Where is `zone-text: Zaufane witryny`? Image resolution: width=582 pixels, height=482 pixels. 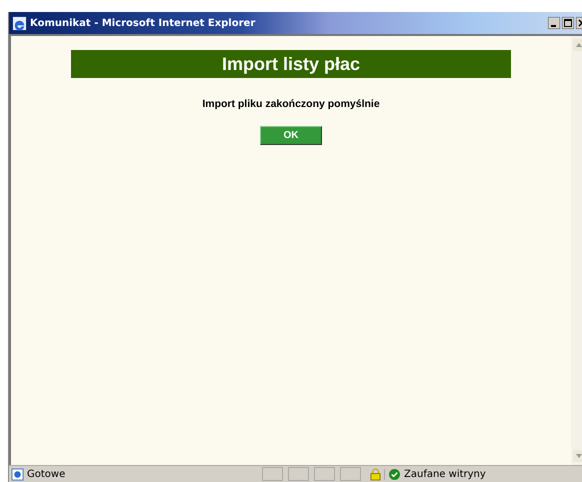
zone-text: Zaufane witryny is located at coordinates (445, 474).